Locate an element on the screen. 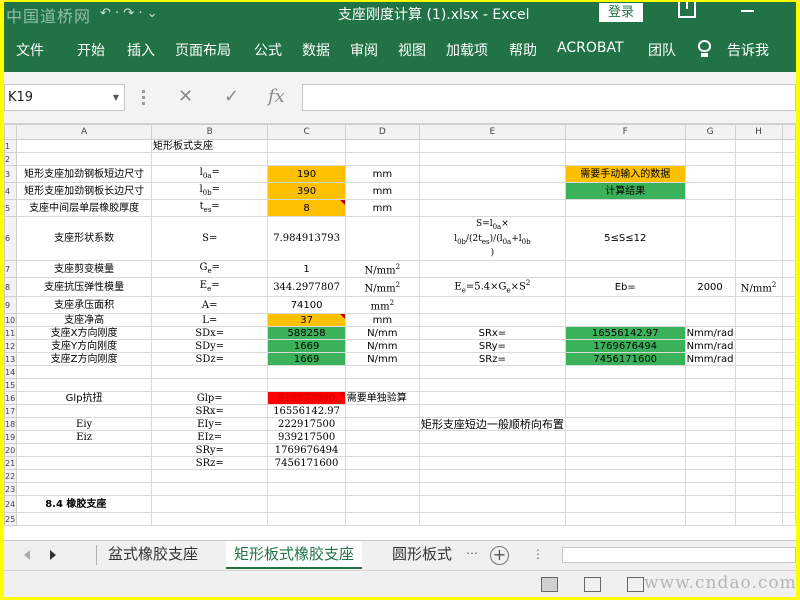 The height and width of the screenshot is (600, 800). cell-g6 is located at coordinates (710, 238).